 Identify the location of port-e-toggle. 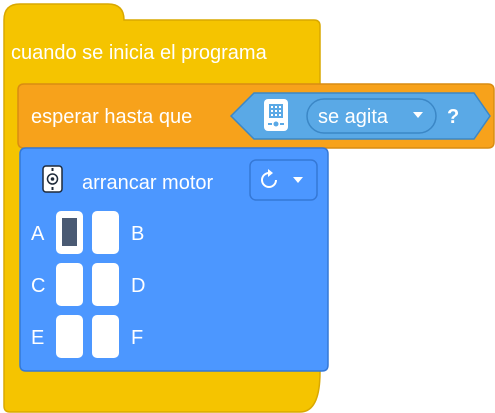
(69, 336).